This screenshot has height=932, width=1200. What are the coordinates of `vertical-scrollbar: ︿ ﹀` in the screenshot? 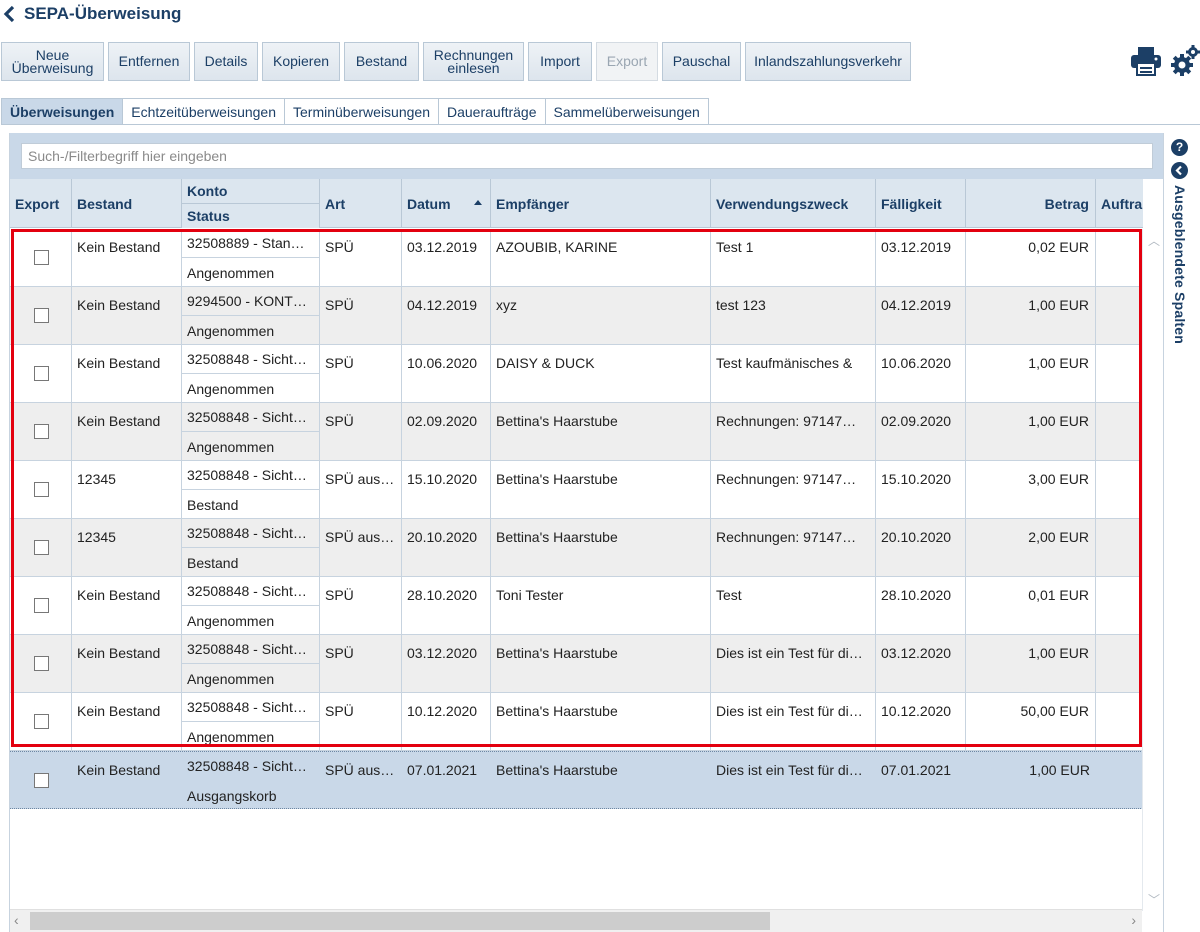 It's located at (1152, 570).